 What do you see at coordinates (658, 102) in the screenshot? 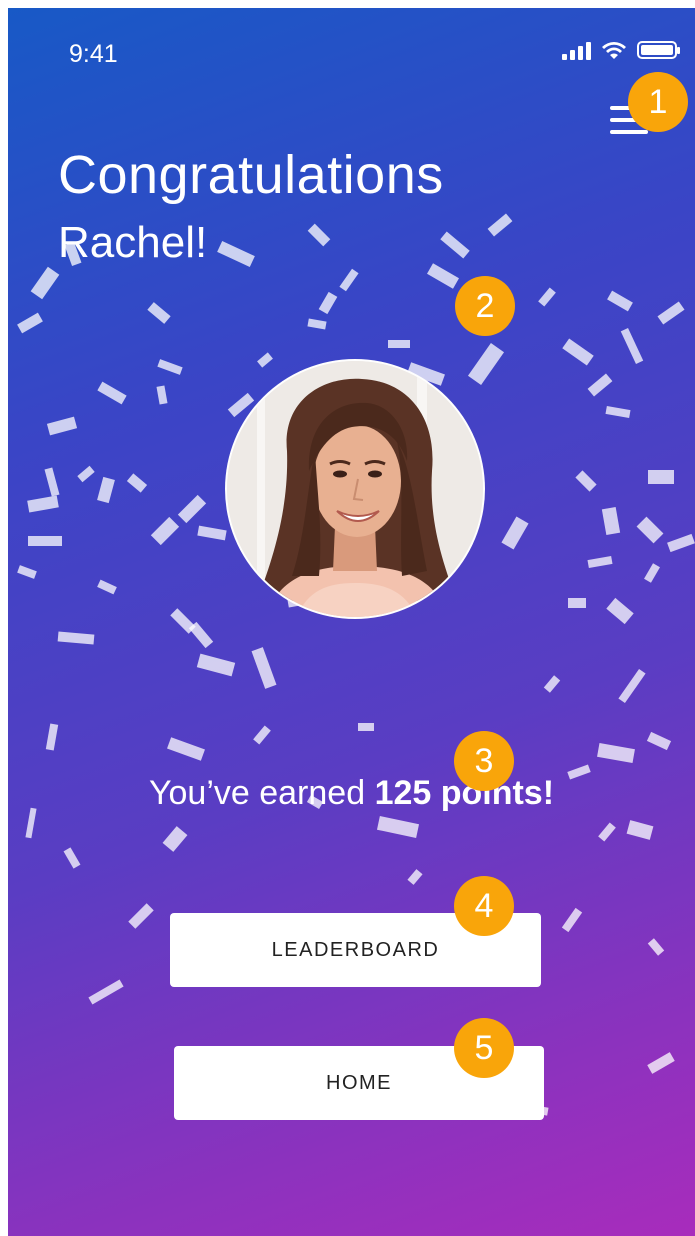
I see `annotation-badge-1: 1` at bounding box center [658, 102].